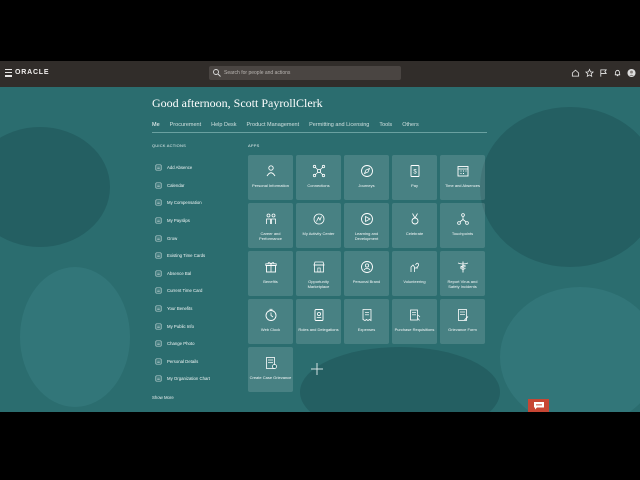 This screenshot has height=480, width=640. I want to click on requisition-icon, so click(414, 315).